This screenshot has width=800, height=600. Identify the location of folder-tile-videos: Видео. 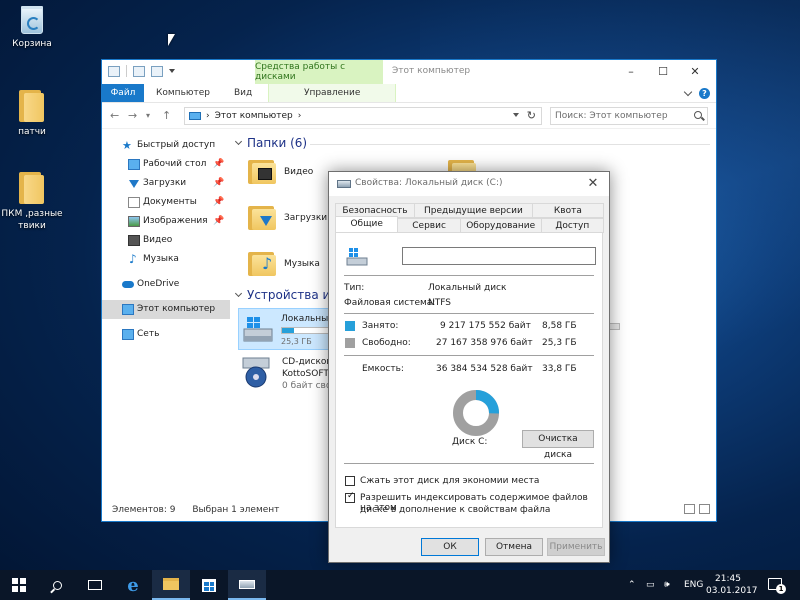
(280, 172).